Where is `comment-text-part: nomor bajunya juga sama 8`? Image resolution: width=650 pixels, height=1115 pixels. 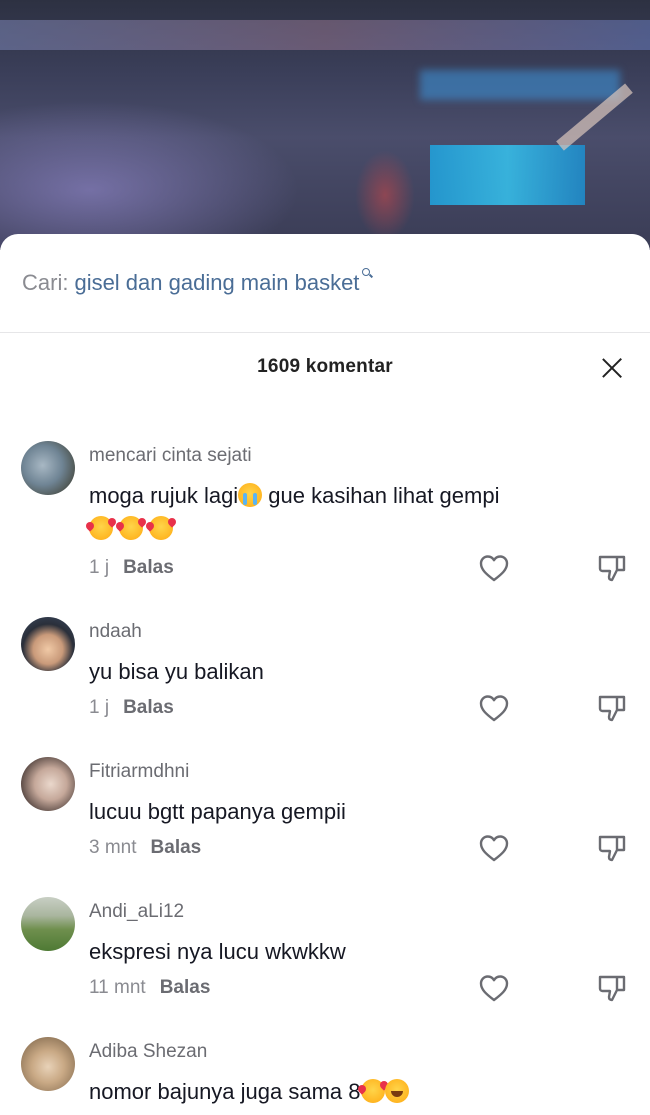 comment-text-part: nomor bajunya juga sama 8 is located at coordinates (225, 1091).